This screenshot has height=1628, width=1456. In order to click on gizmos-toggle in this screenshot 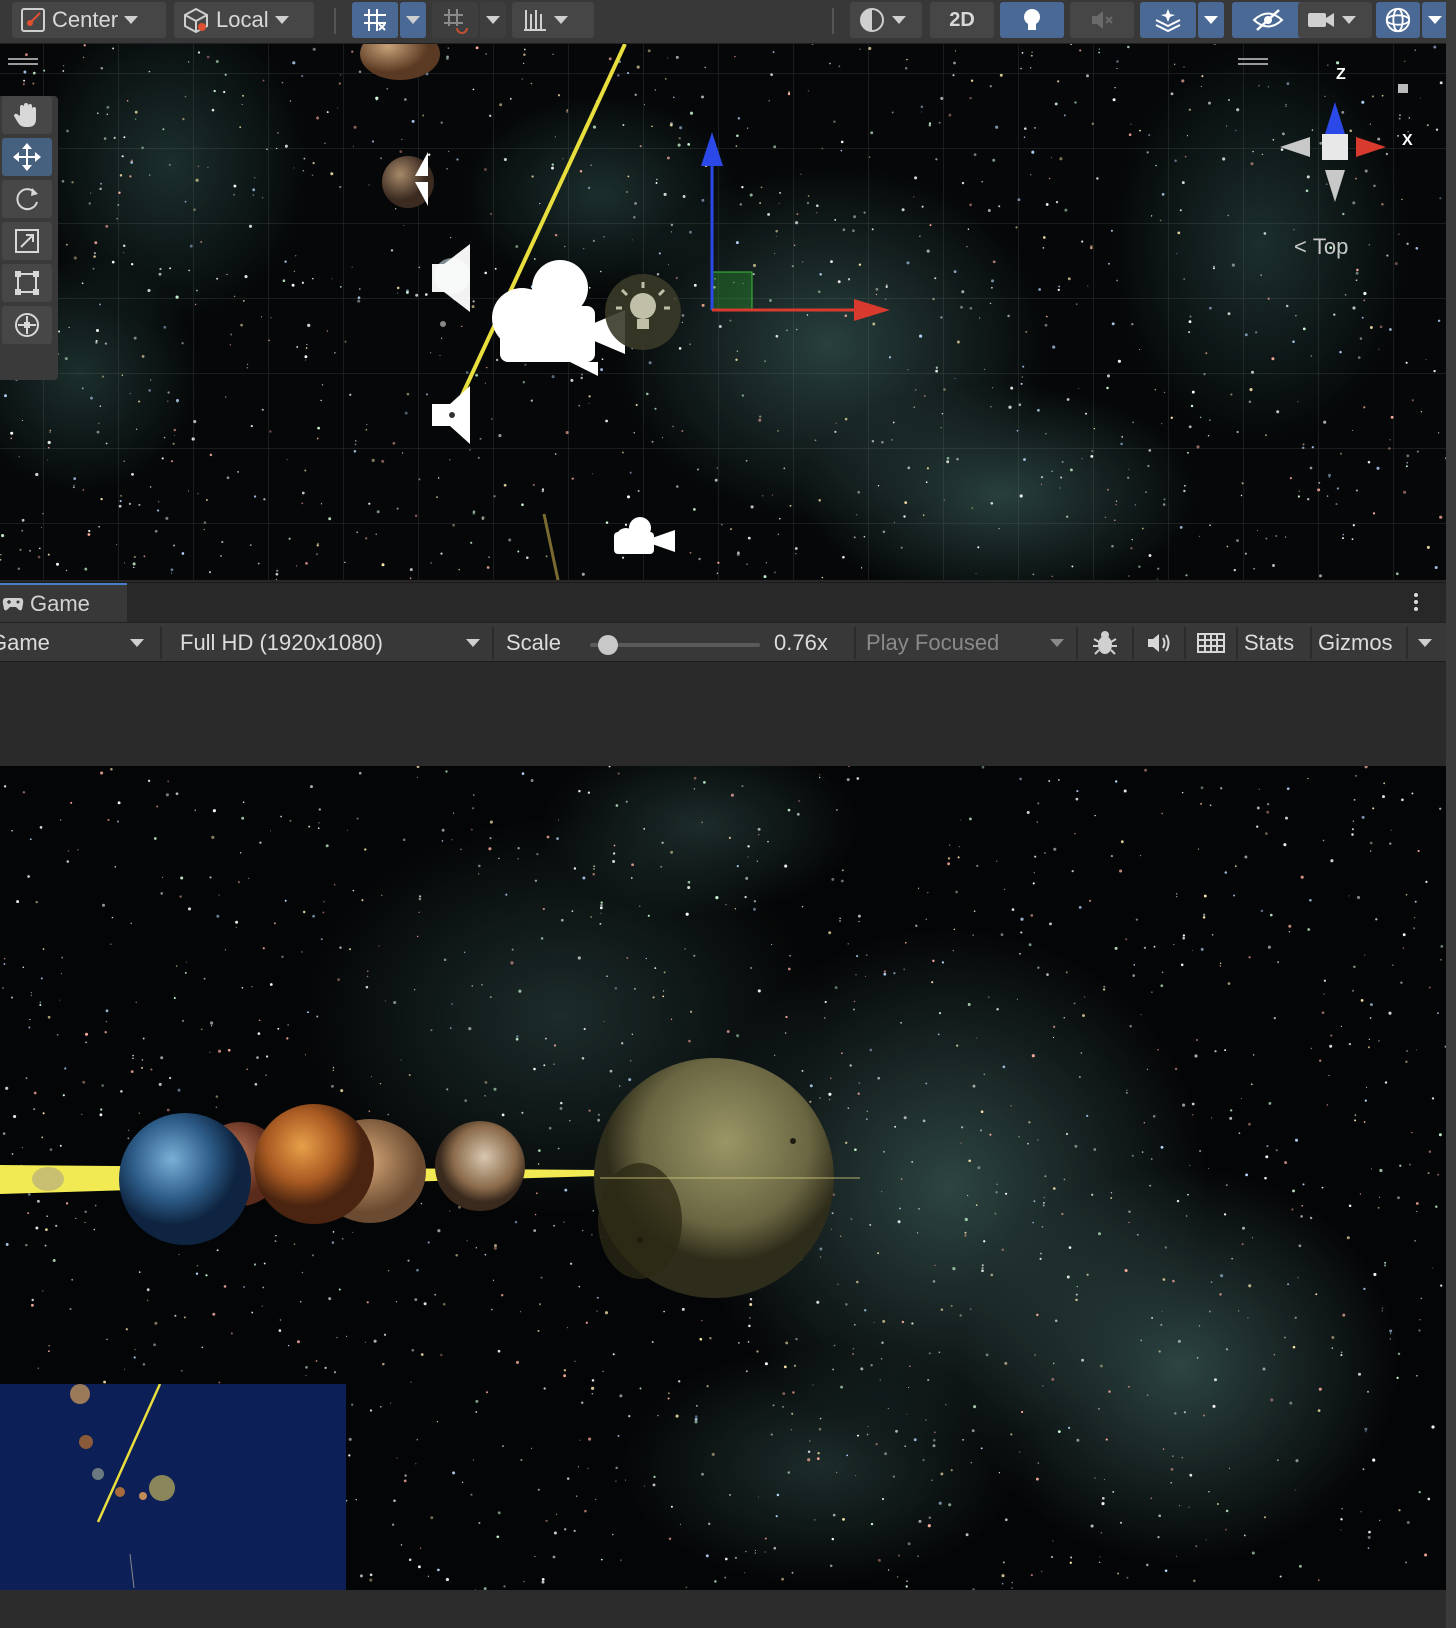, I will do `click(1398, 20)`.